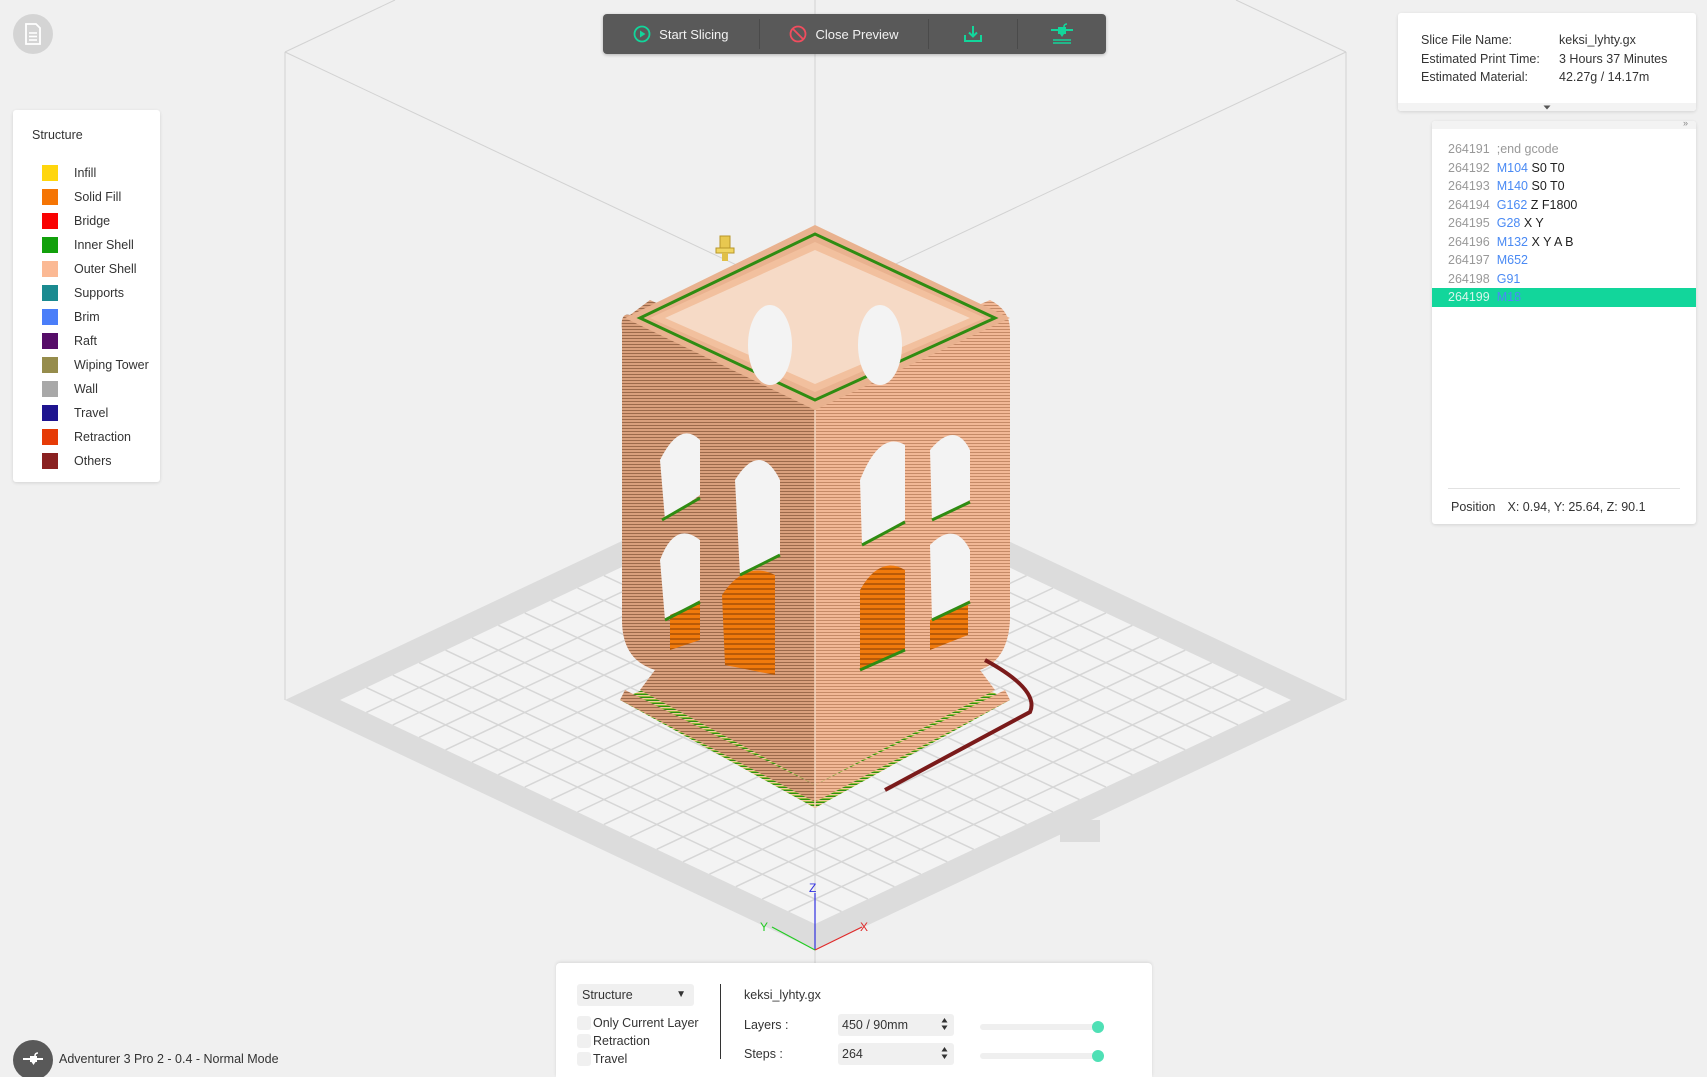 Image resolution: width=1707 pixels, height=1077 pixels. I want to click on only-current-layer-checkbox: Only Current Layer, so click(638, 1023).